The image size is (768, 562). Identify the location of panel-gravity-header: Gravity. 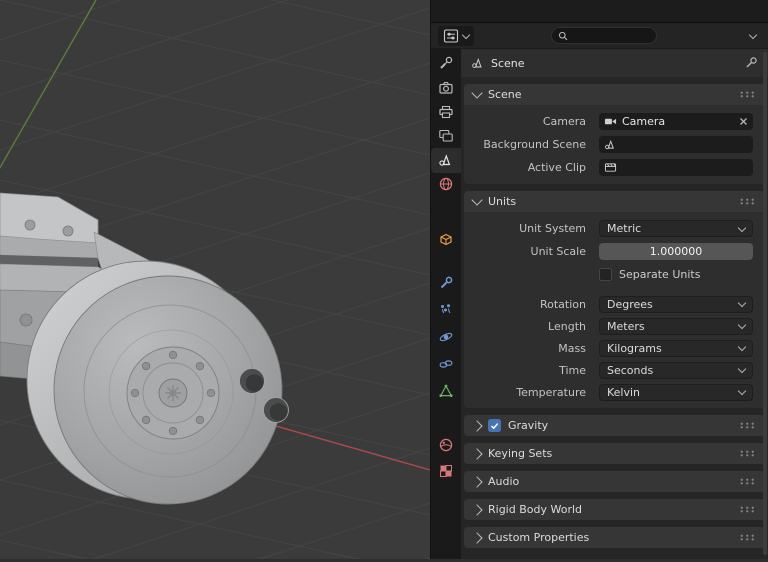
(614, 425).